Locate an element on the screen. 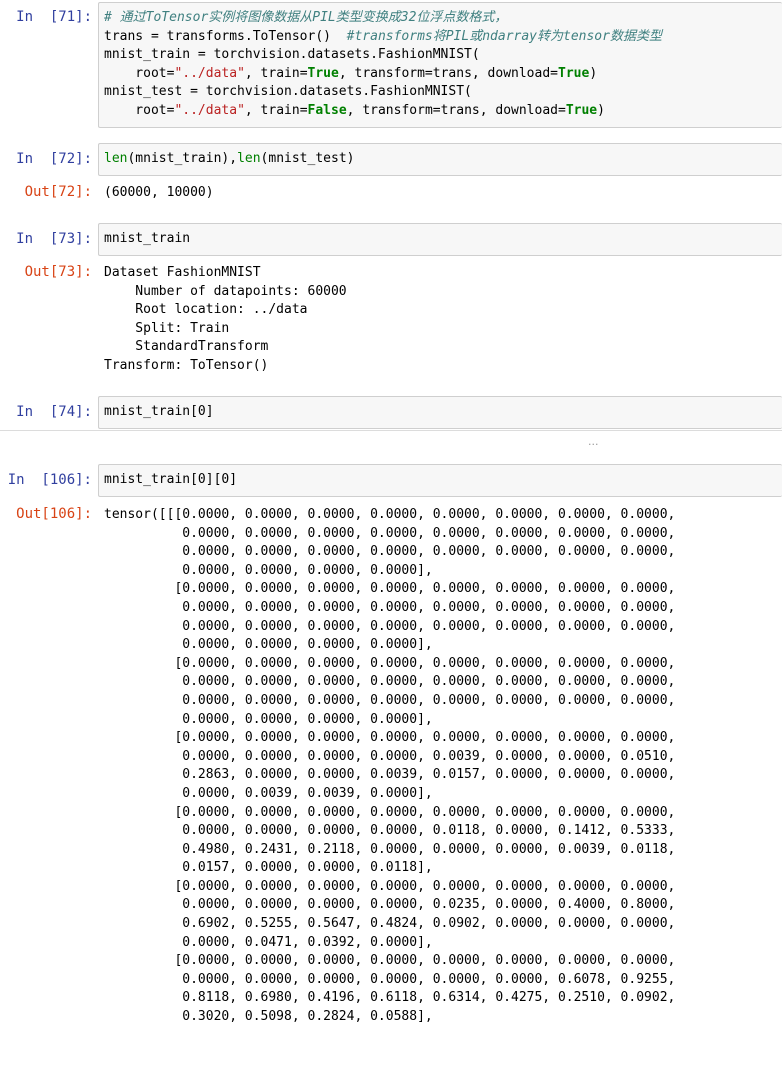  code-input-area: mnist_train is located at coordinates (440, 239).